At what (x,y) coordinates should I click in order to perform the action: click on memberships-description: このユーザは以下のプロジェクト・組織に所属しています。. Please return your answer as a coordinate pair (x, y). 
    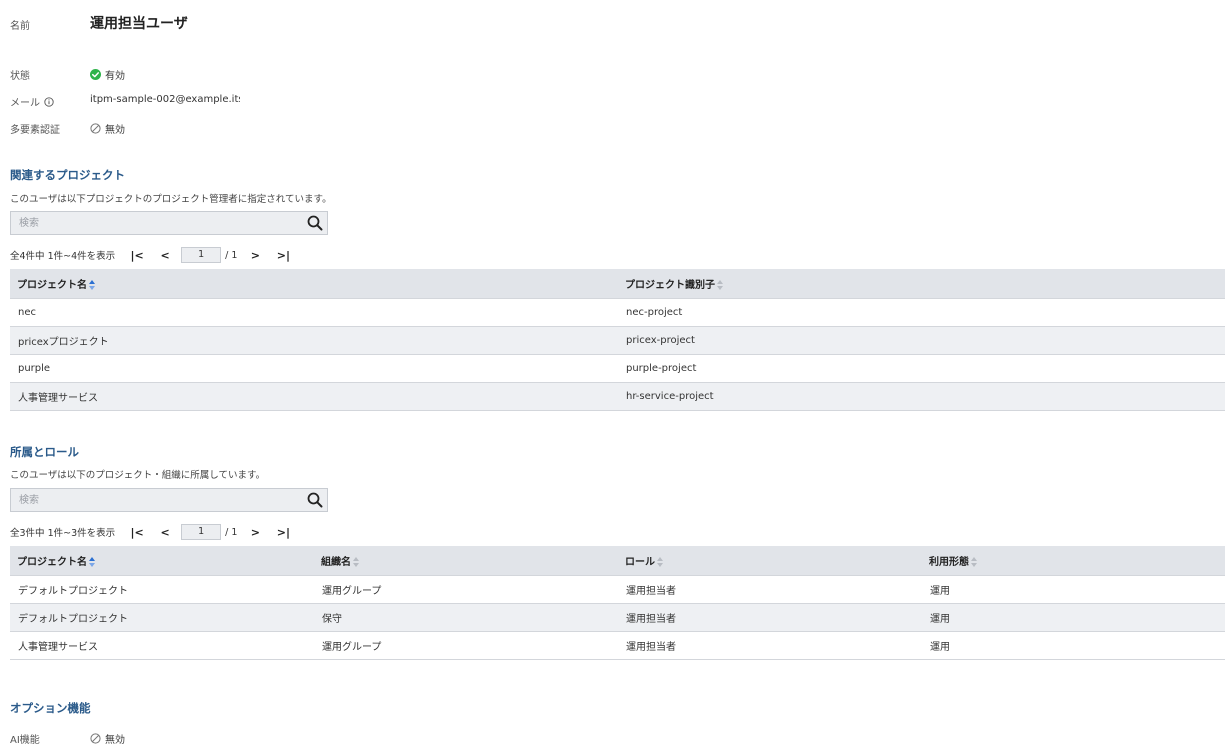
    Looking at the image, I should click on (138, 475).